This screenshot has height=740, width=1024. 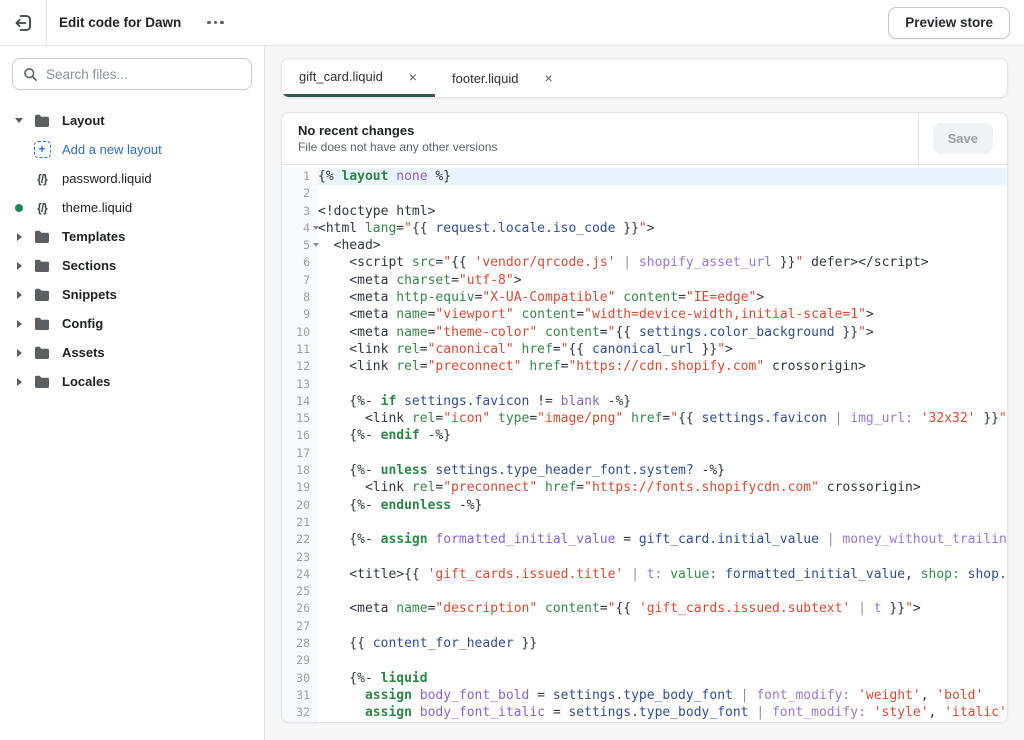 What do you see at coordinates (485, 78) in the screenshot?
I see `tab-label: footer.liquid` at bounding box center [485, 78].